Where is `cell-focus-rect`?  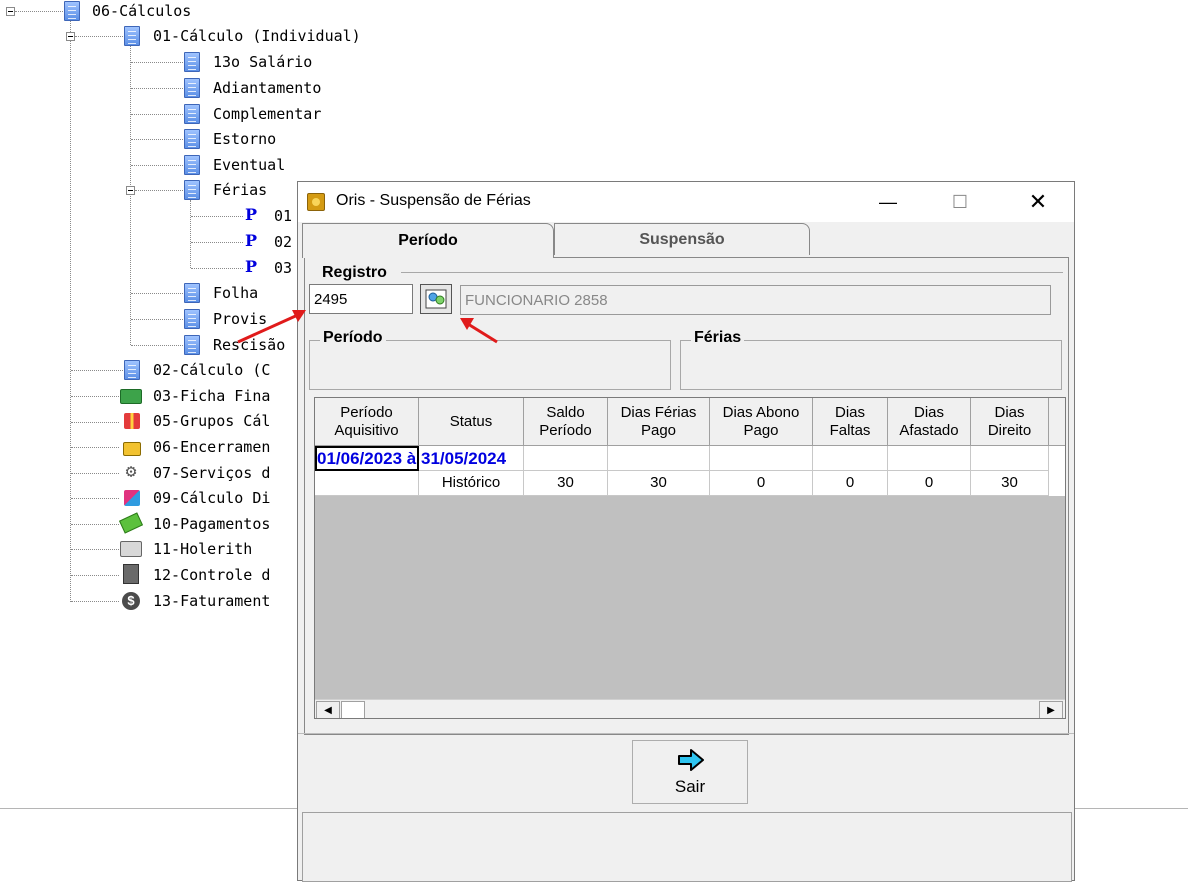 cell-focus-rect is located at coordinates (367, 458).